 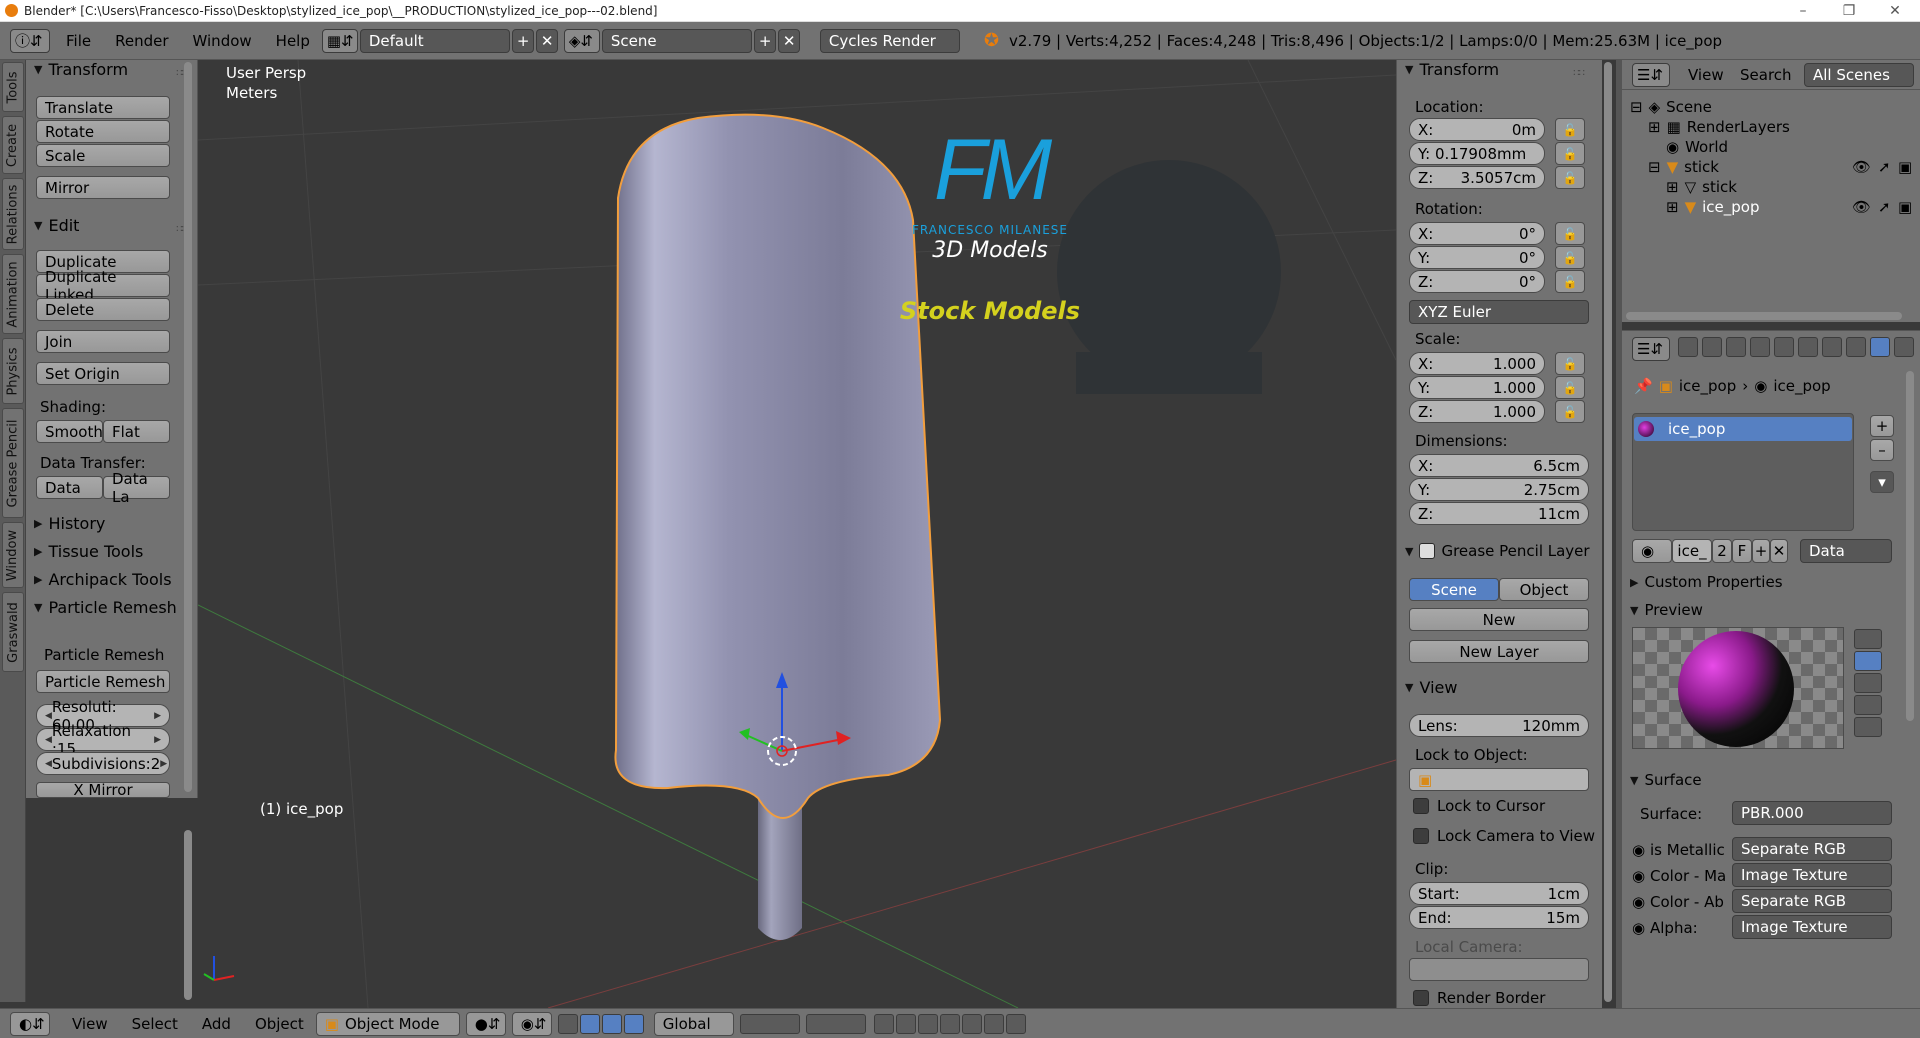 What do you see at coordinates (103, 341) in the screenshot?
I see `join-button: Join` at bounding box center [103, 341].